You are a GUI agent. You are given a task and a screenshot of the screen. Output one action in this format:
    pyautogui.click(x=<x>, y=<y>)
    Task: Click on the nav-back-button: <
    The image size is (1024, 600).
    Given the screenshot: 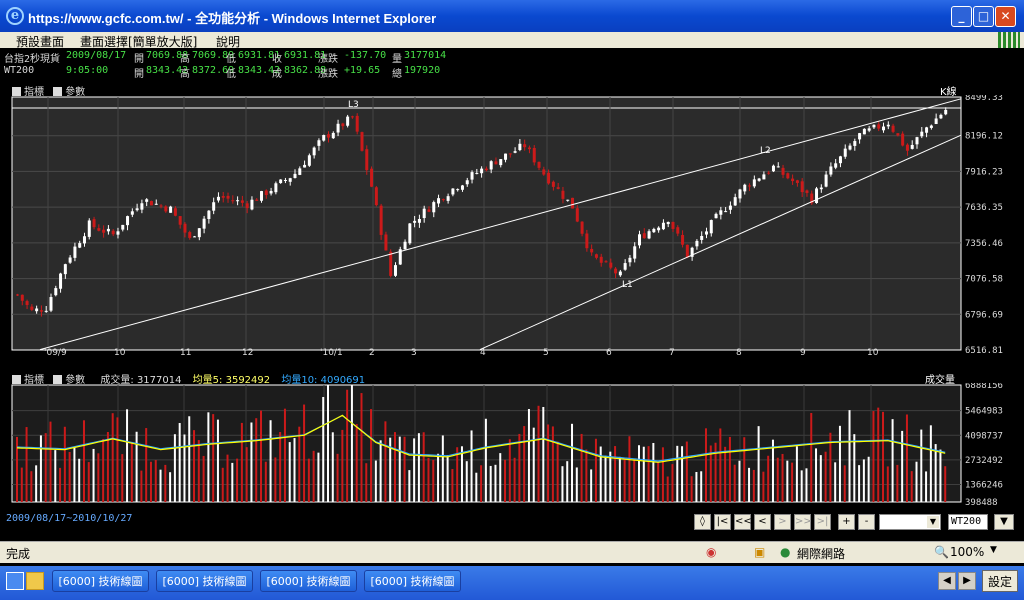 What is the action you would take?
    pyautogui.click(x=762, y=522)
    